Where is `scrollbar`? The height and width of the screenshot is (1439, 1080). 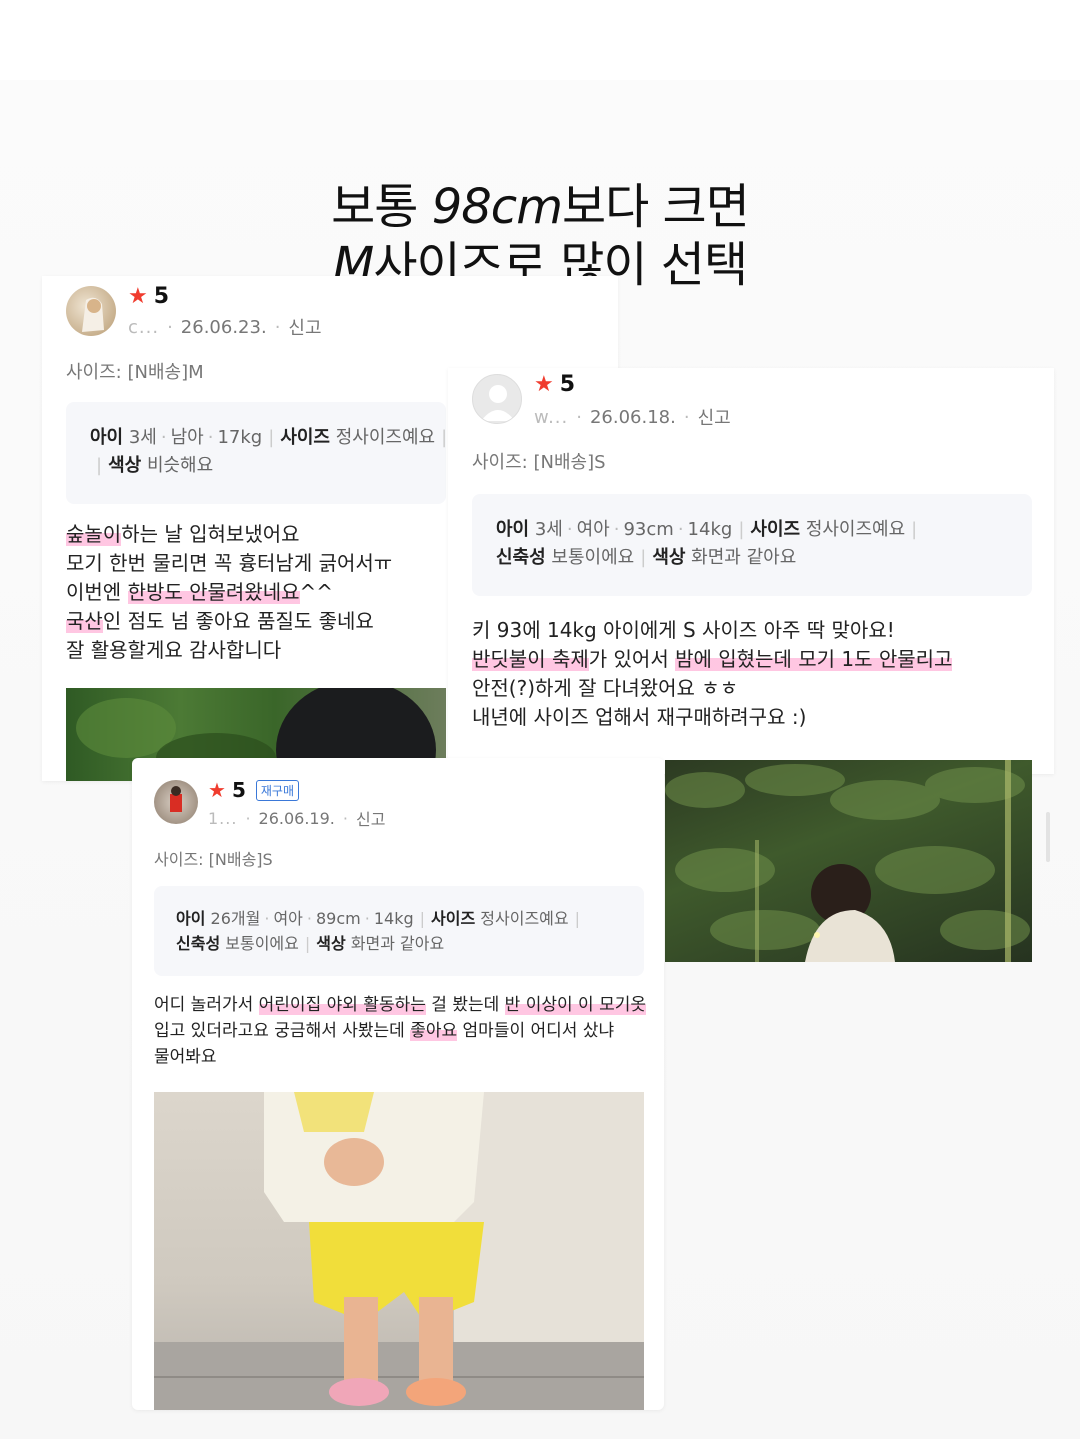 scrollbar is located at coordinates (1048, 837).